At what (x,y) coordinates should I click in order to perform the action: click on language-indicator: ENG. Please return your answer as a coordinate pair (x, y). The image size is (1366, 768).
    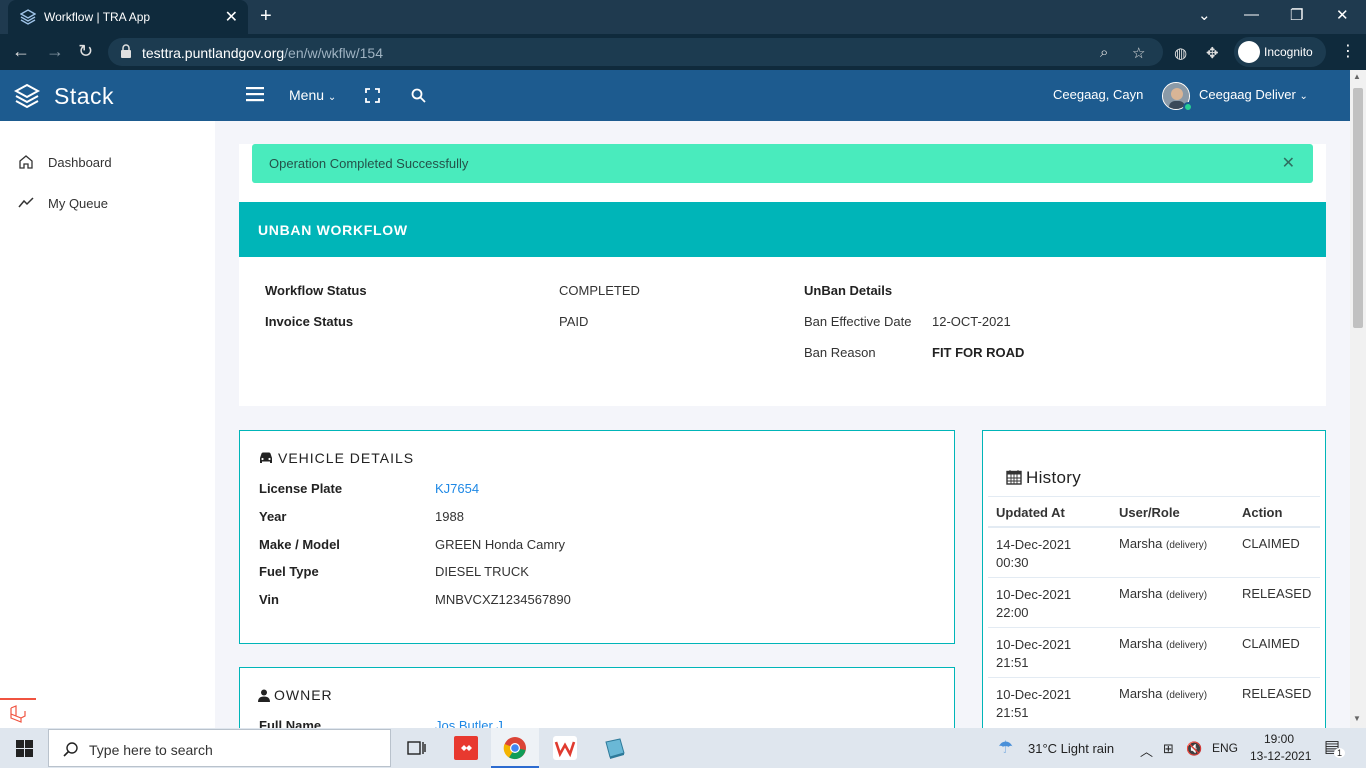
    Looking at the image, I should click on (1225, 748).